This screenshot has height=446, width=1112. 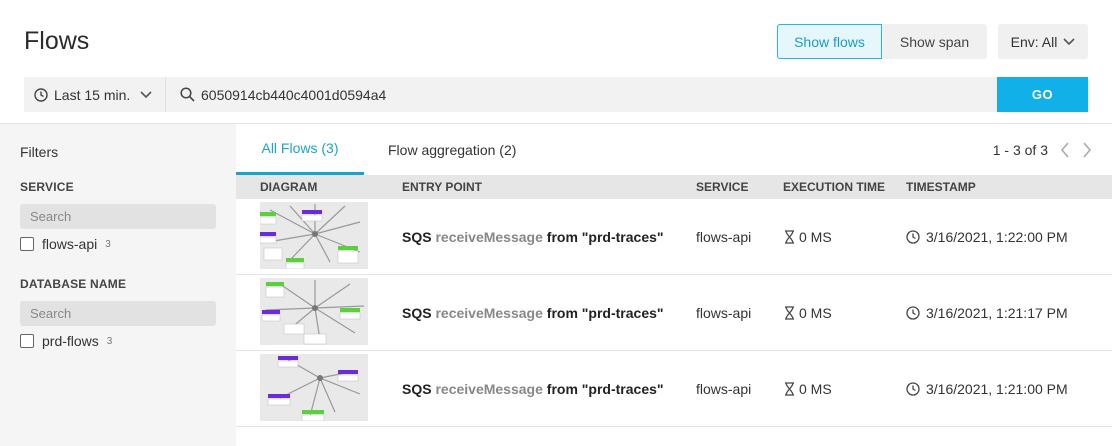 I want to click on column-header-service: SERVICE, so click(x=722, y=187).